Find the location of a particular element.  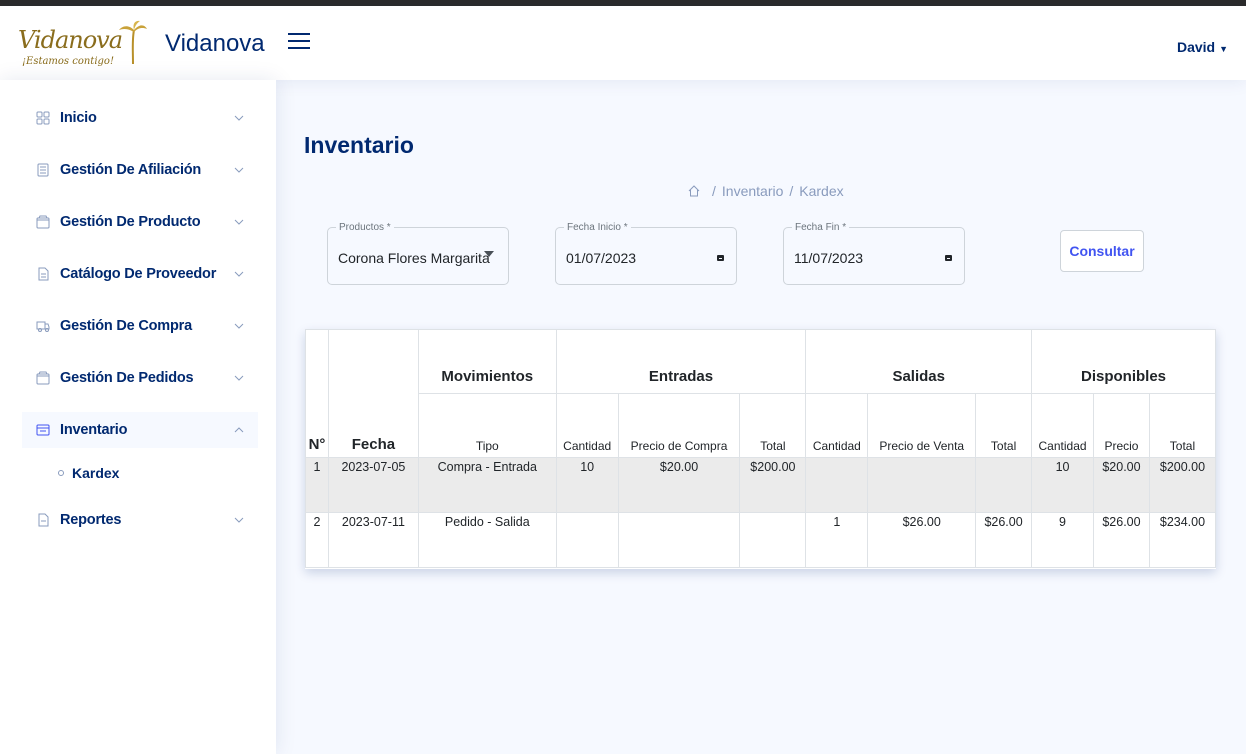

file-icon is located at coordinates (43, 520).